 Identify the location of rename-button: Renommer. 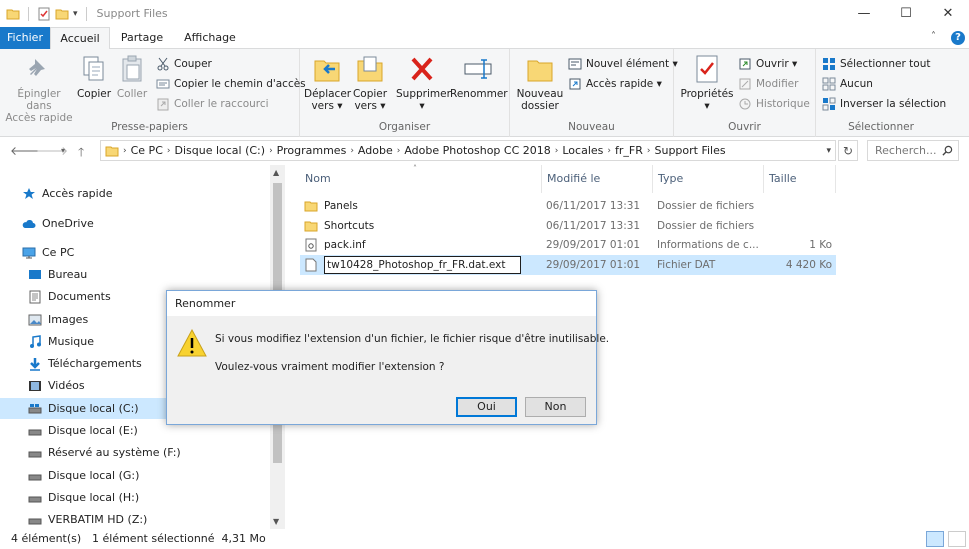
(479, 76).